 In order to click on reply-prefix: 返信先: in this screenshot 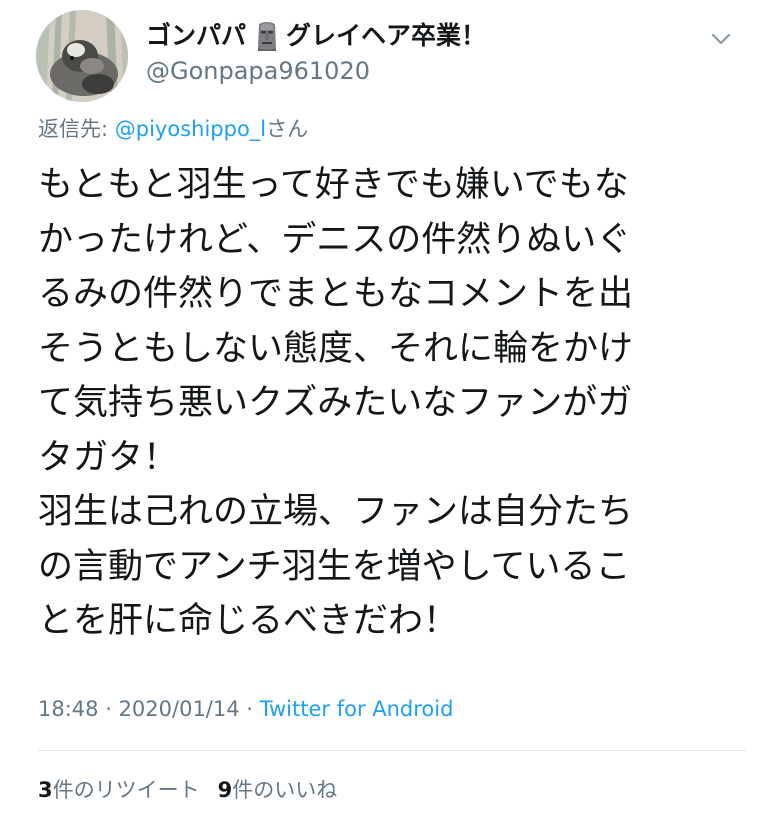, I will do `click(76, 129)`.